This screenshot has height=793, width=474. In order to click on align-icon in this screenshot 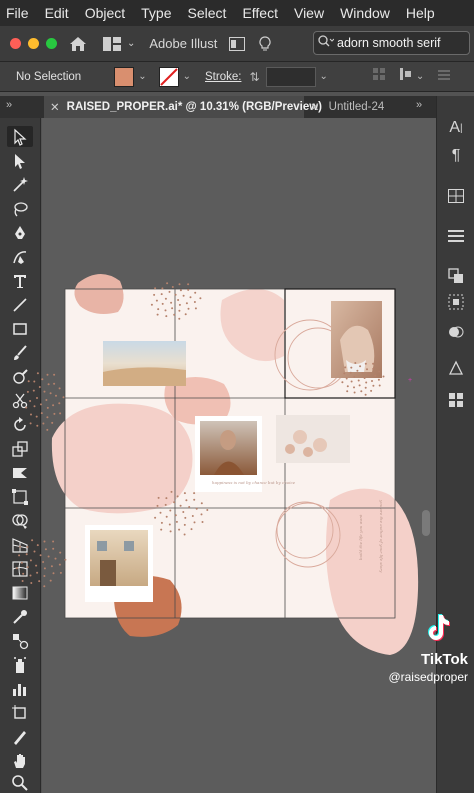, I will do `click(456, 236)`.